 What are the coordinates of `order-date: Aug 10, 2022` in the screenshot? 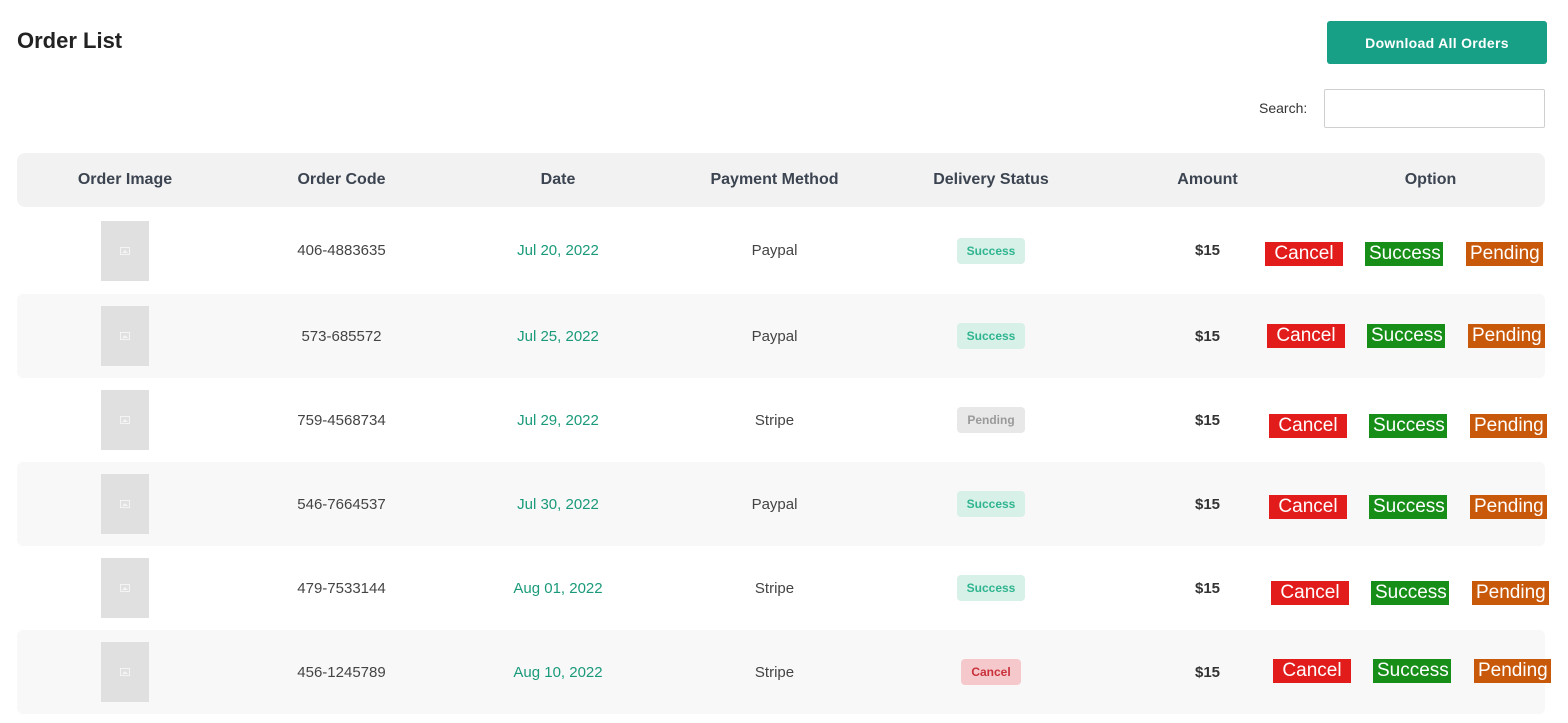 It's located at (558, 672).